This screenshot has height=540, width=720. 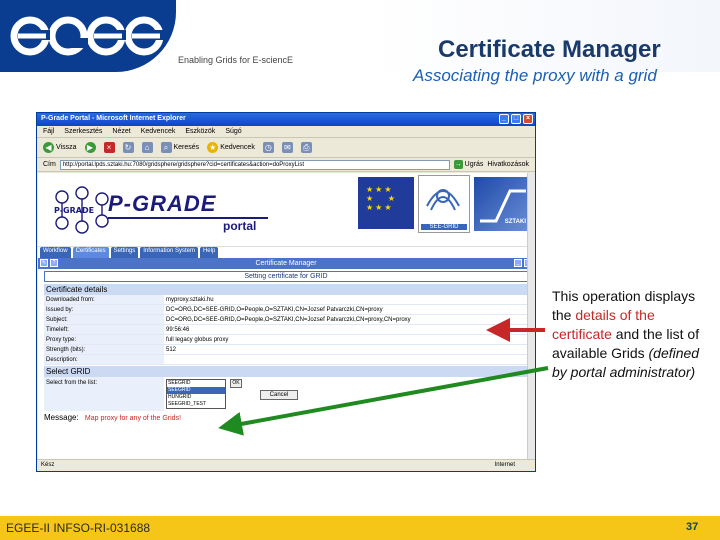 I want to click on page-number: 37, so click(x=692, y=527).